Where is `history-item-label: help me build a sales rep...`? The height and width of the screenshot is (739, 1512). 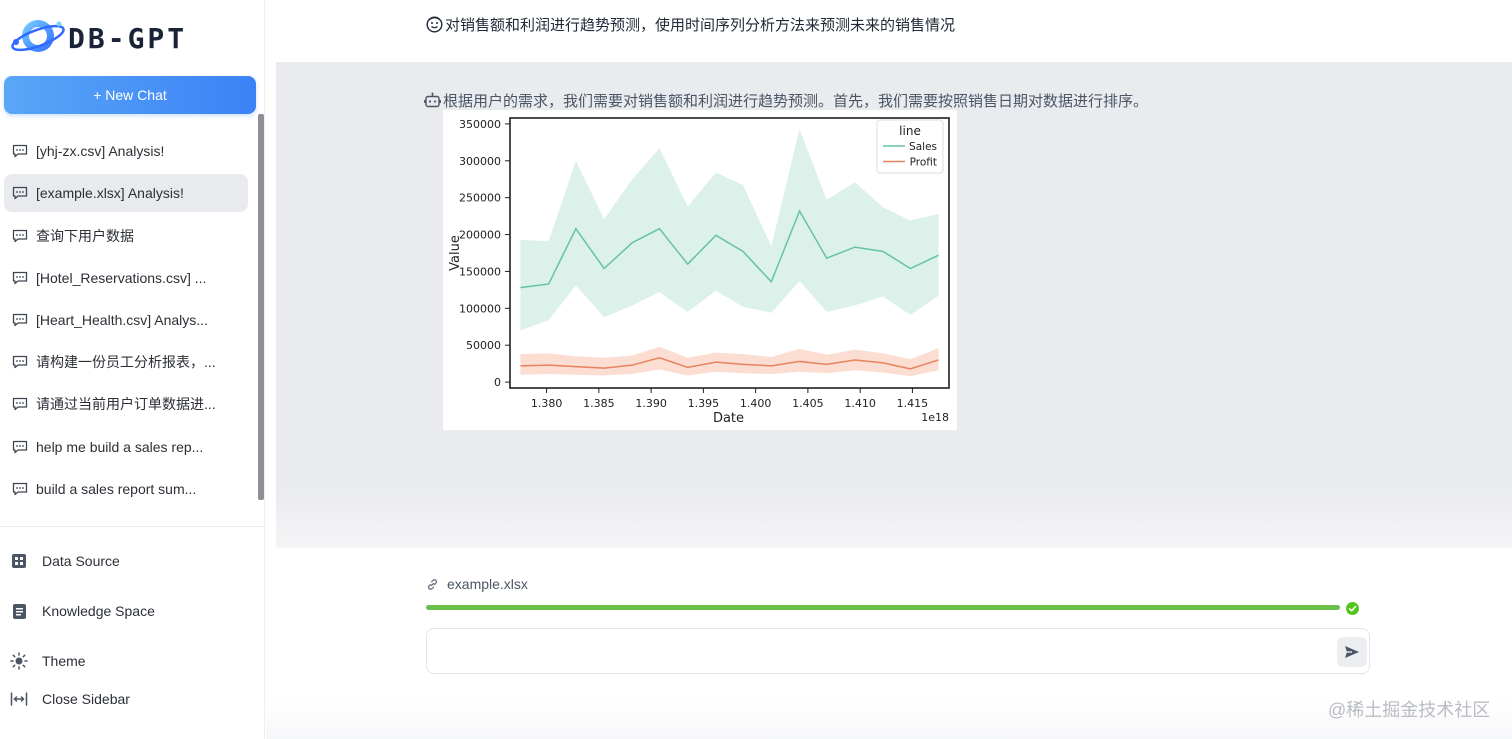 history-item-label: help me build a sales rep... is located at coordinates (120, 446).